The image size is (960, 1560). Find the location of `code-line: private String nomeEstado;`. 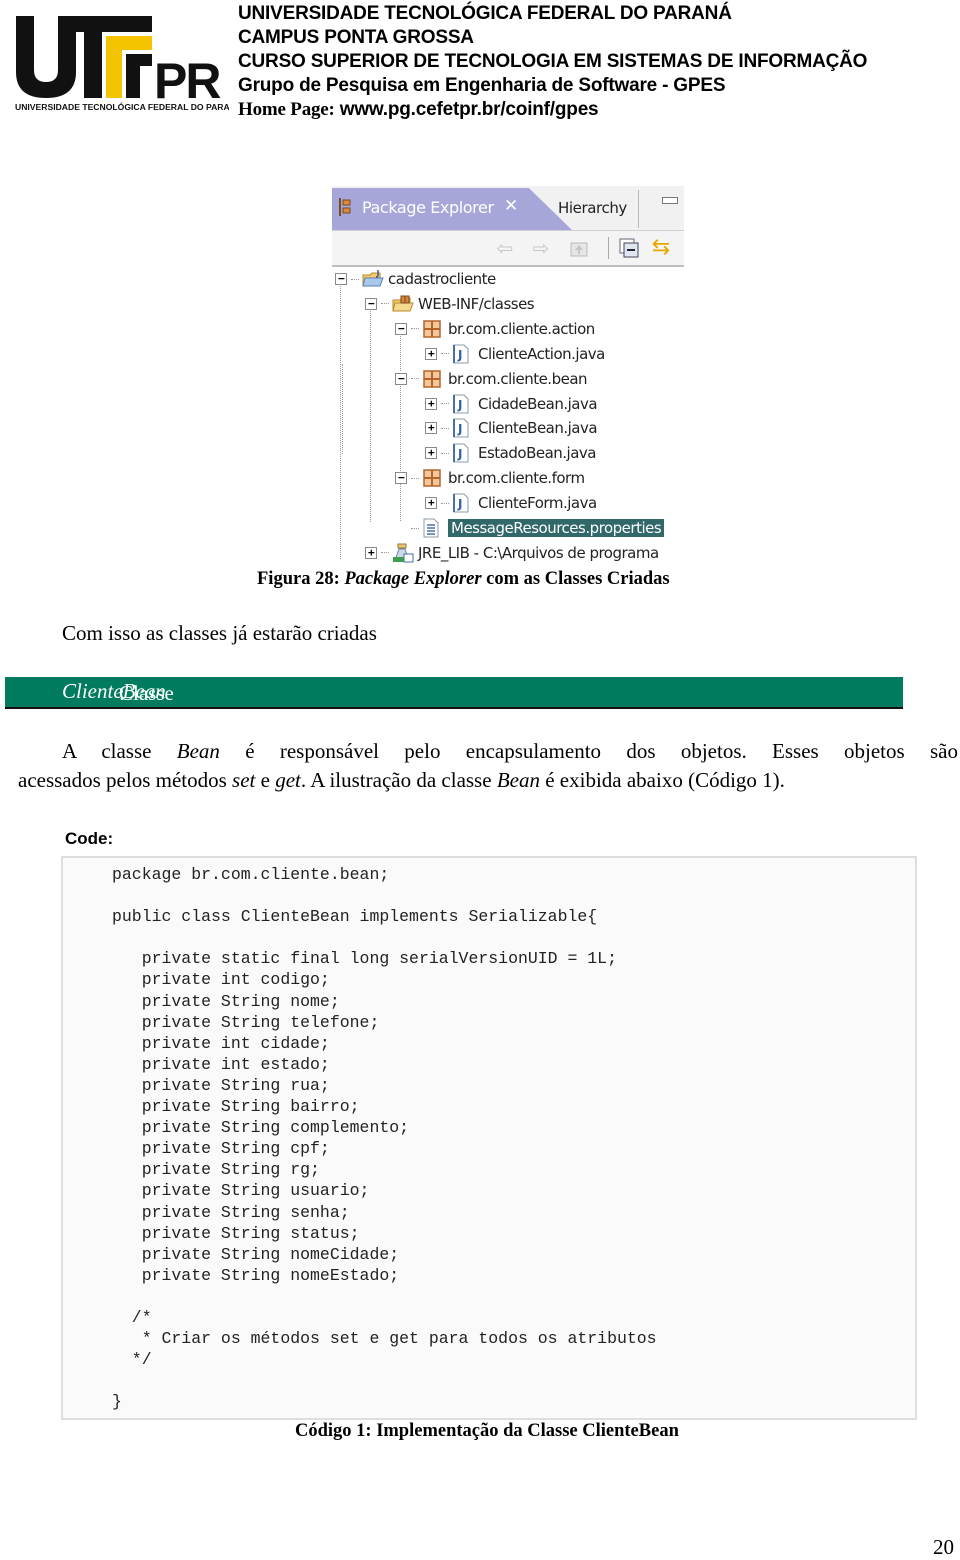

code-line: private String nomeEstado; is located at coordinates (256, 1275).